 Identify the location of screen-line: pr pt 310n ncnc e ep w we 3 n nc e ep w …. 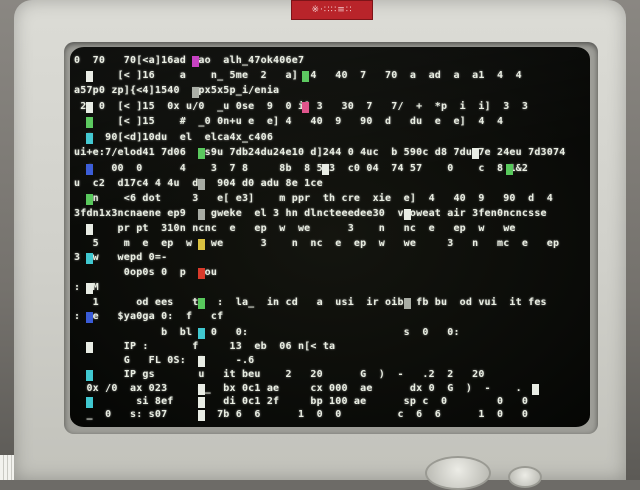
(295, 228).